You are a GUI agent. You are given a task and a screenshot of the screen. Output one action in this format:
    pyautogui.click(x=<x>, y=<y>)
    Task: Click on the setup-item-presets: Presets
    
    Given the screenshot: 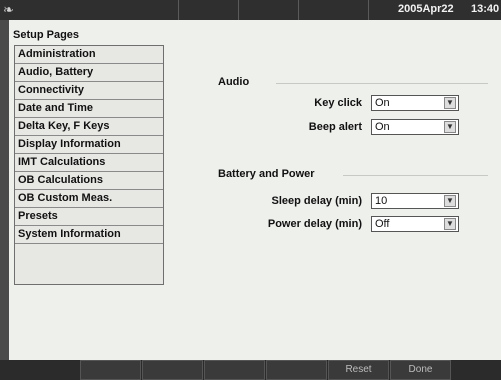 What is the action you would take?
    pyautogui.click(x=89, y=217)
    